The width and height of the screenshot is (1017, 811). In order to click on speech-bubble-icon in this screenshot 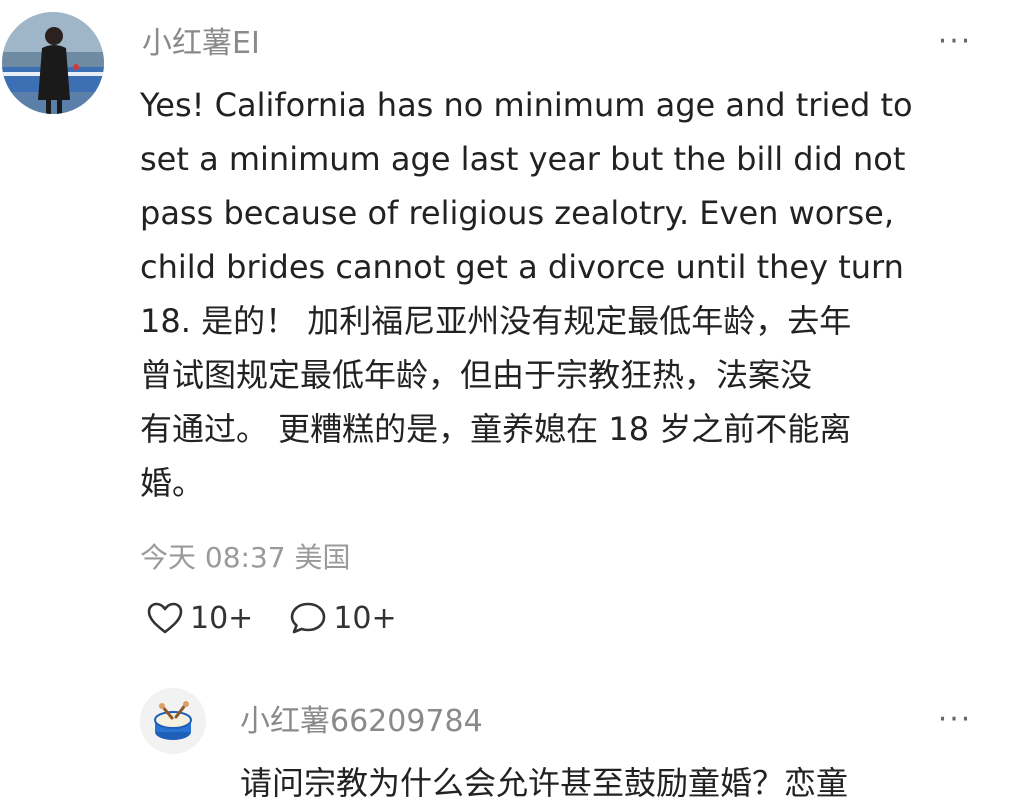, I will do `click(308, 618)`.